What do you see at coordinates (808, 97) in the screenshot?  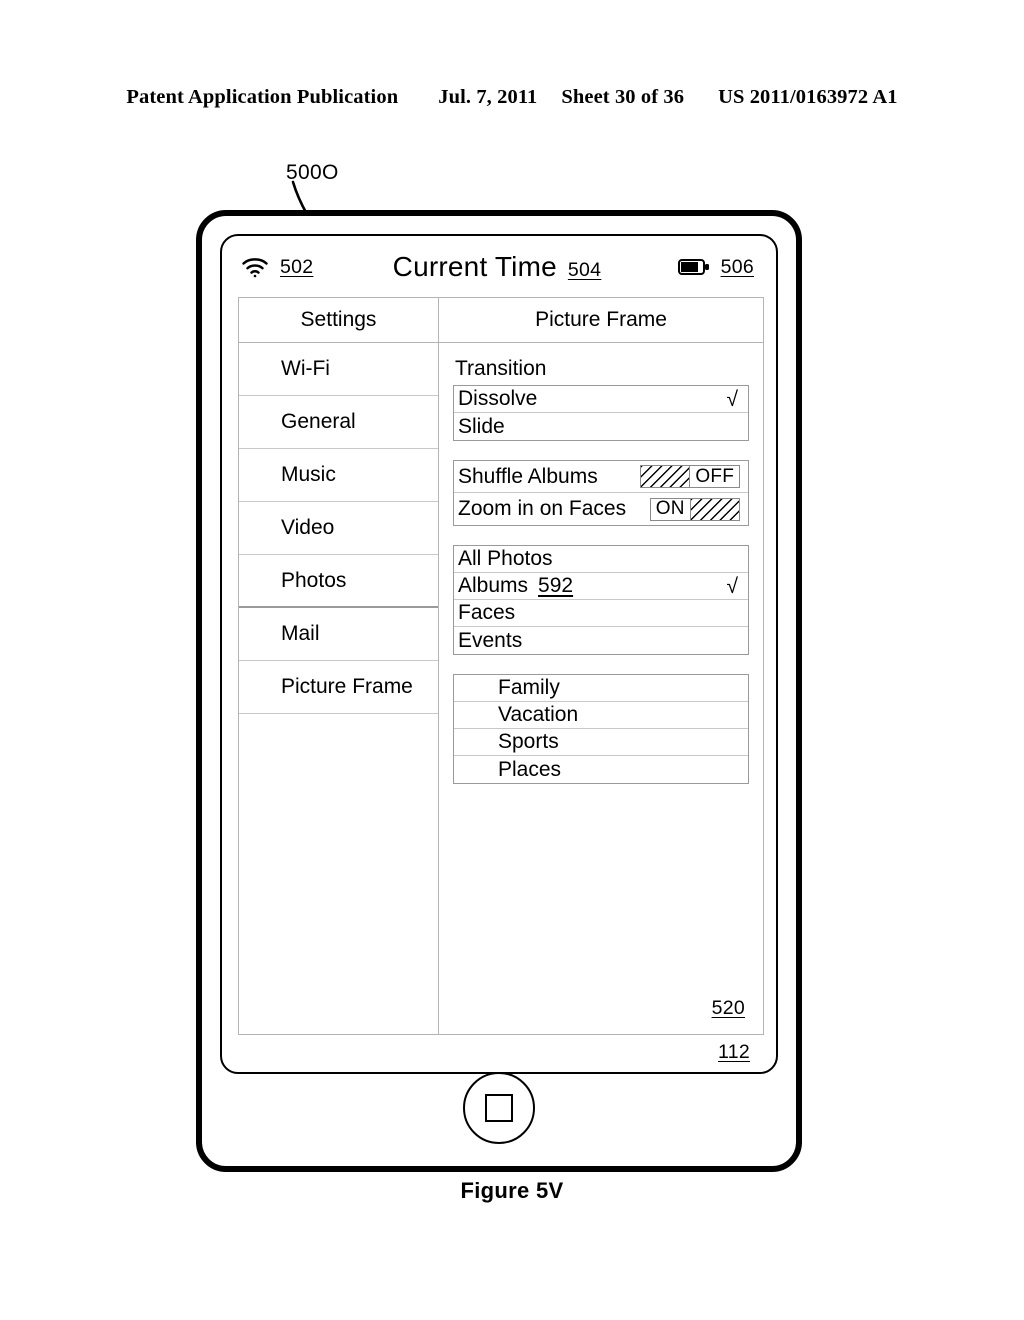 I see `publication-number: US 2011/0163972 A1` at bounding box center [808, 97].